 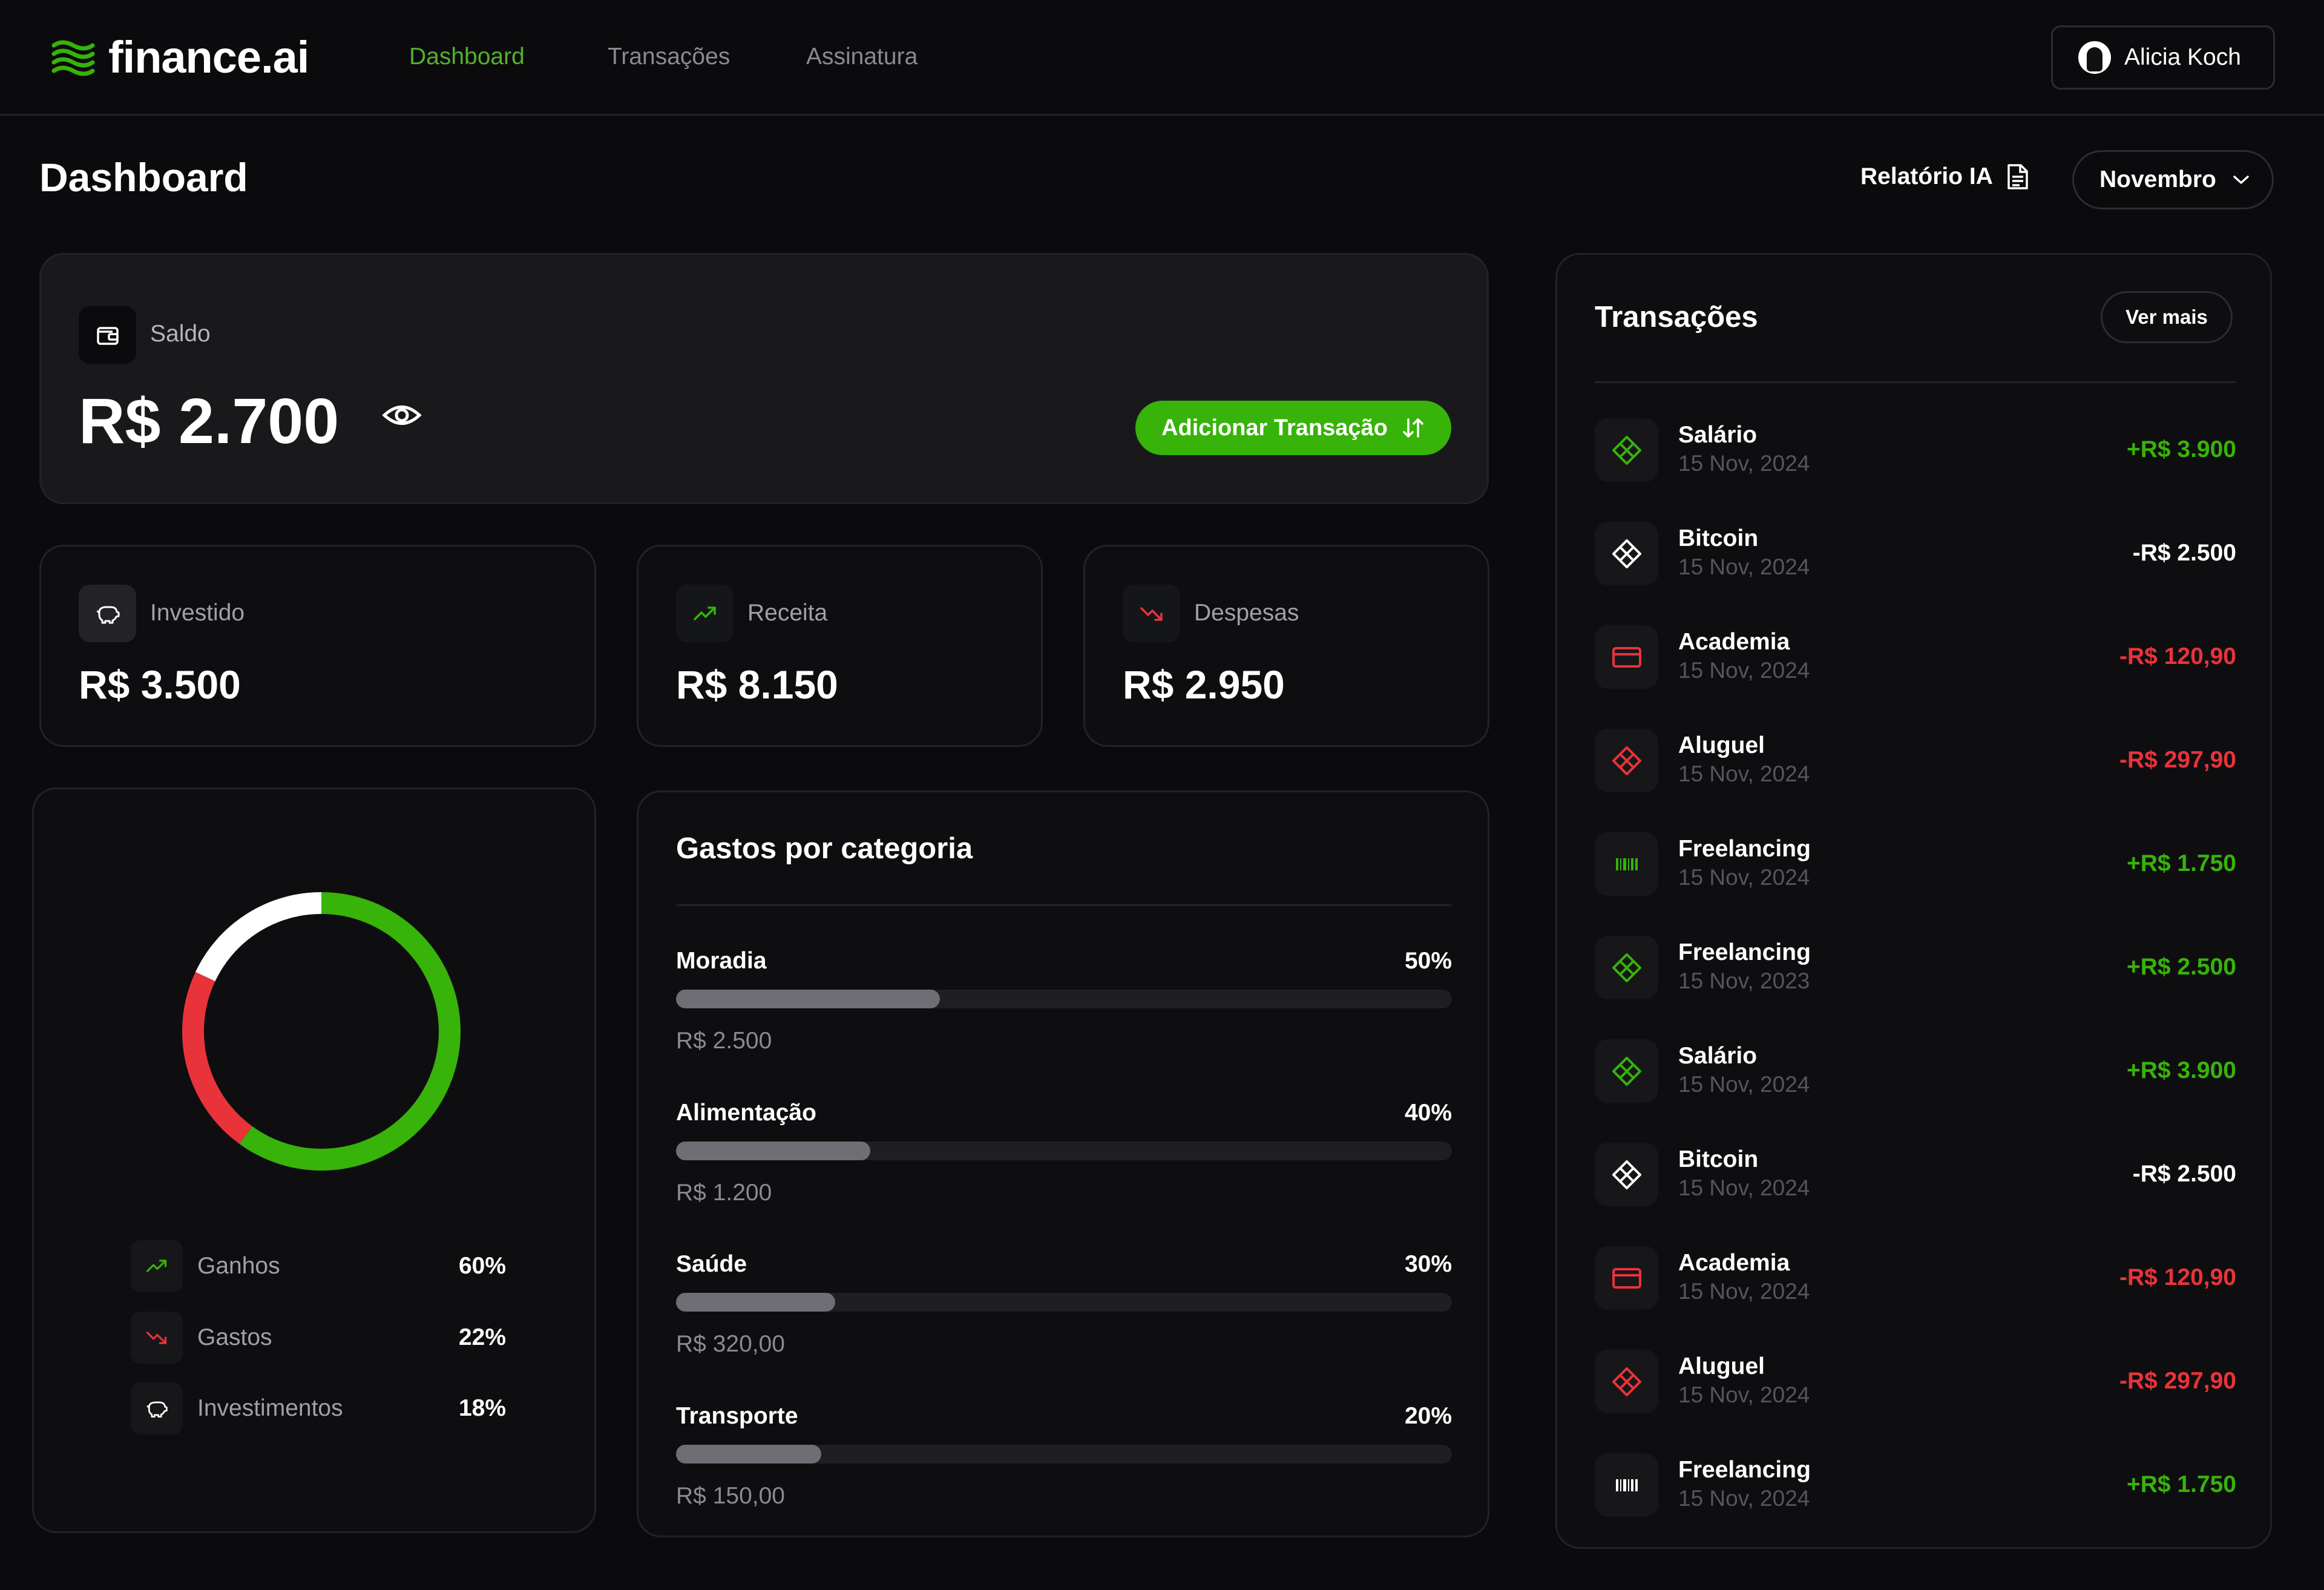 What do you see at coordinates (737, 1416) in the screenshot?
I see `category-name: Transporte` at bounding box center [737, 1416].